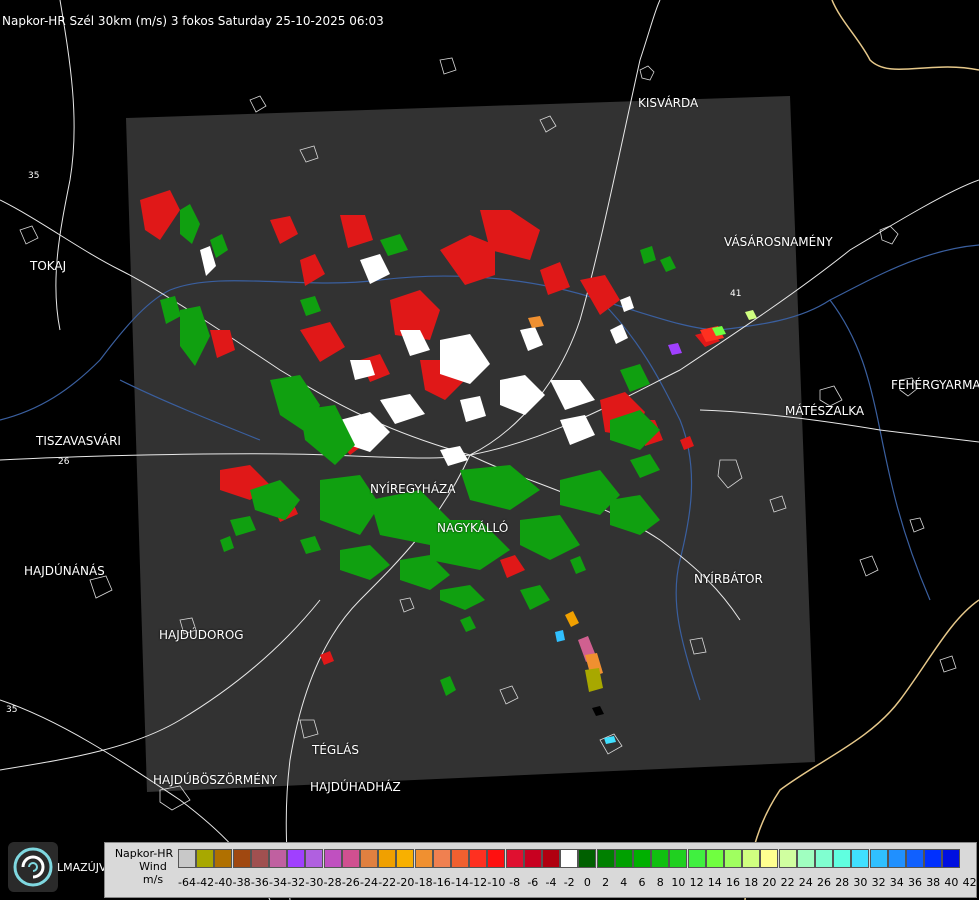  Describe the element at coordinates (64, 462) in the screenshot. I see `road-number-26: 26` at that location.